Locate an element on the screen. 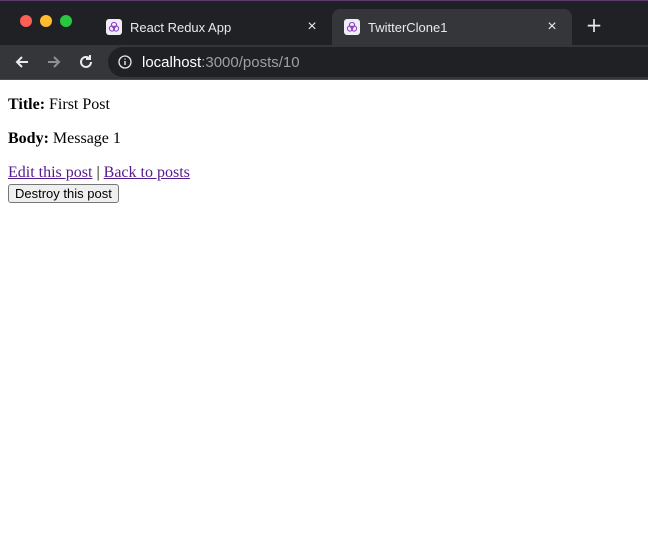 This screenshot has width=648, height=544. body-label: Body: is located at coordinates (28, 138).